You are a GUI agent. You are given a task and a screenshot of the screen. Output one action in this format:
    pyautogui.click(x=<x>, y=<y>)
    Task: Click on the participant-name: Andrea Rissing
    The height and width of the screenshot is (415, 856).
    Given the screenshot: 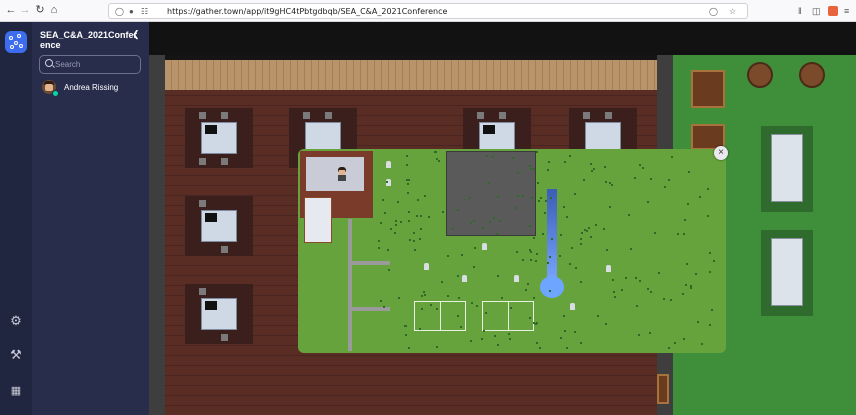 What is the action you would take?
    pyautogui.click(x=91, y=87)
    